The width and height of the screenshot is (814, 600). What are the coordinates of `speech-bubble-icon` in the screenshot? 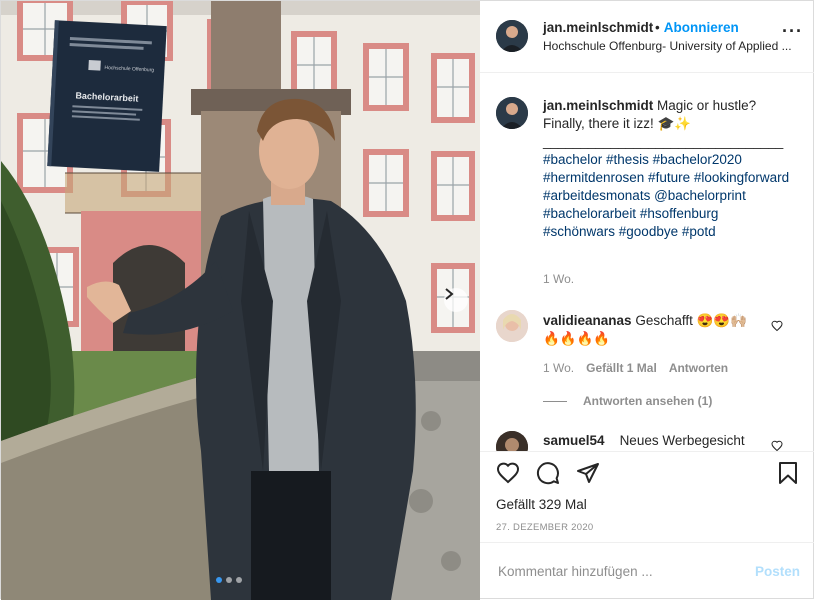 It's located at (547, 473).